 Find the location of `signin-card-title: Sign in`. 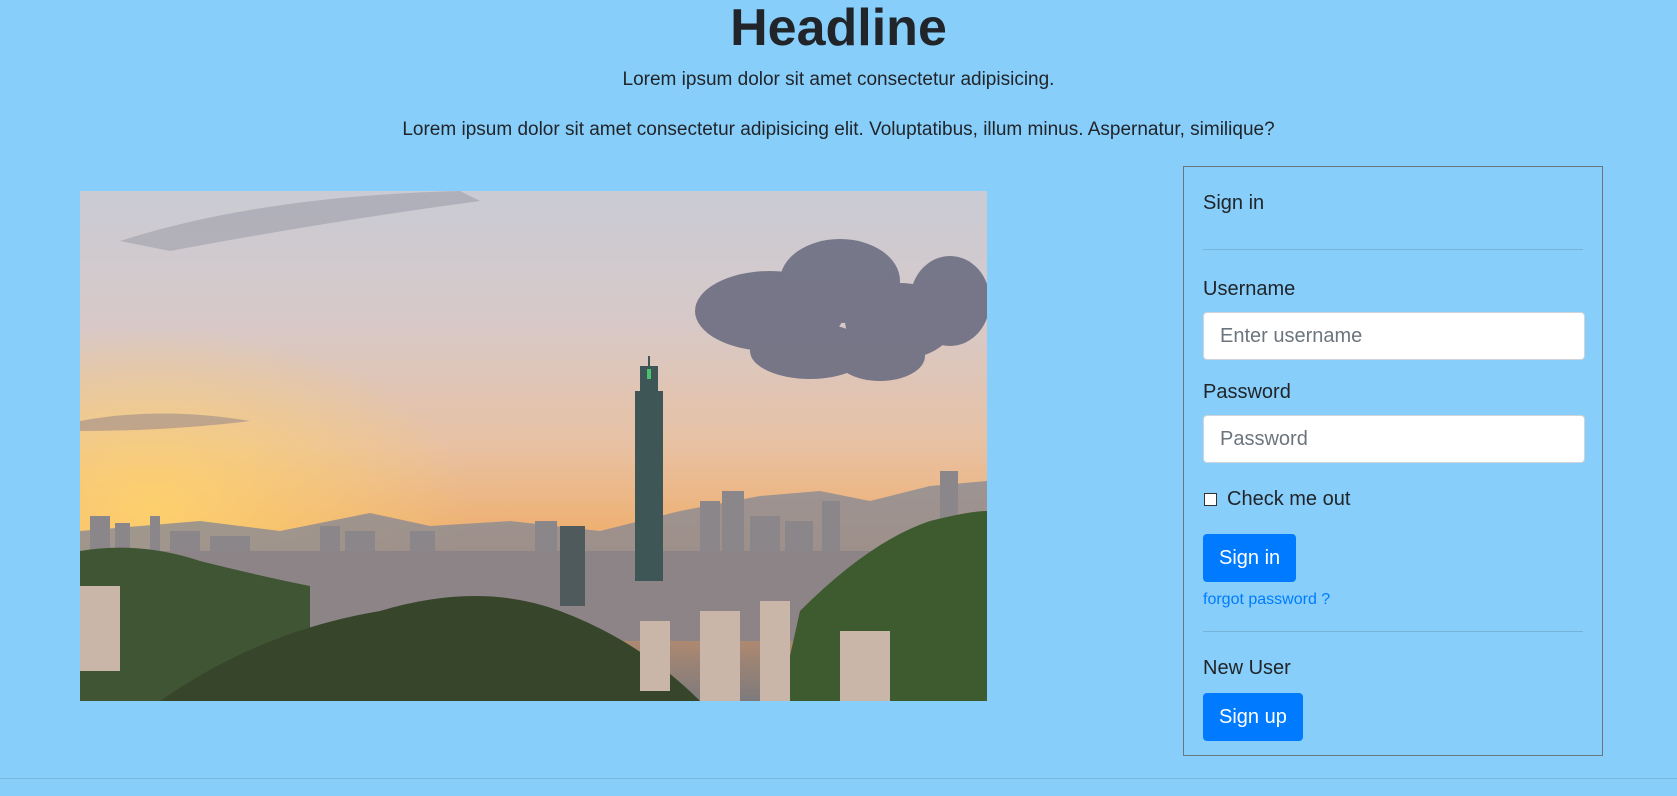

signin-card-title: Sign in is located at coordinates (1234, 203).